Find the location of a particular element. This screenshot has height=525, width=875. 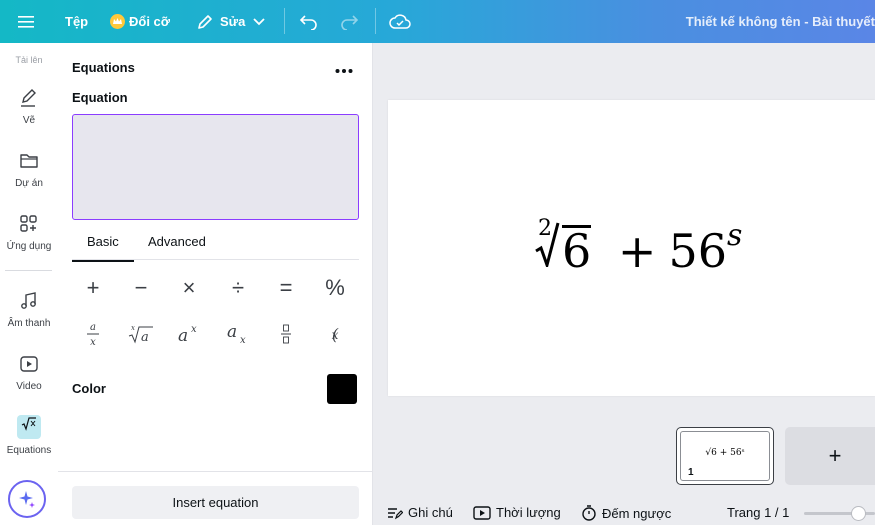

insert-equation-button: Insert equation is located at coordinates (215, 502).